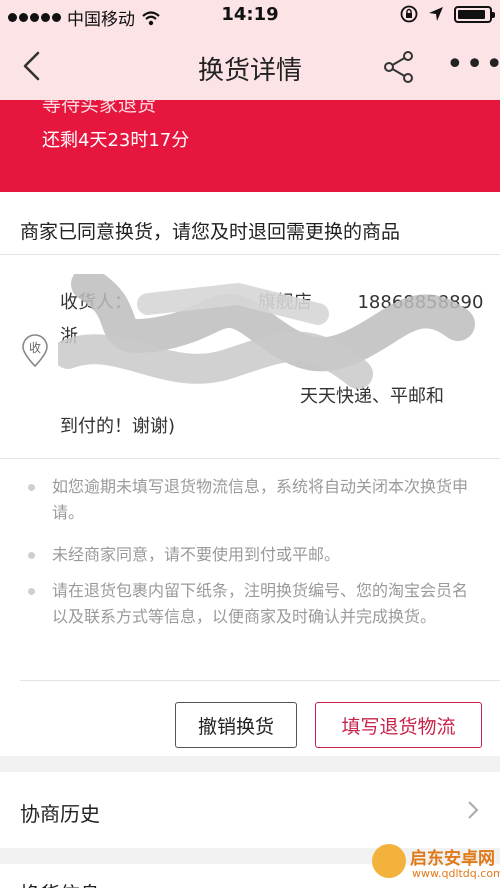 The width and height of the screenshot is (500, 888). What do you see at coordinates (372, 396) in the screenshot?
I see `address-note-line: 天天快递、平邮和` at bounding box center [372, 396].